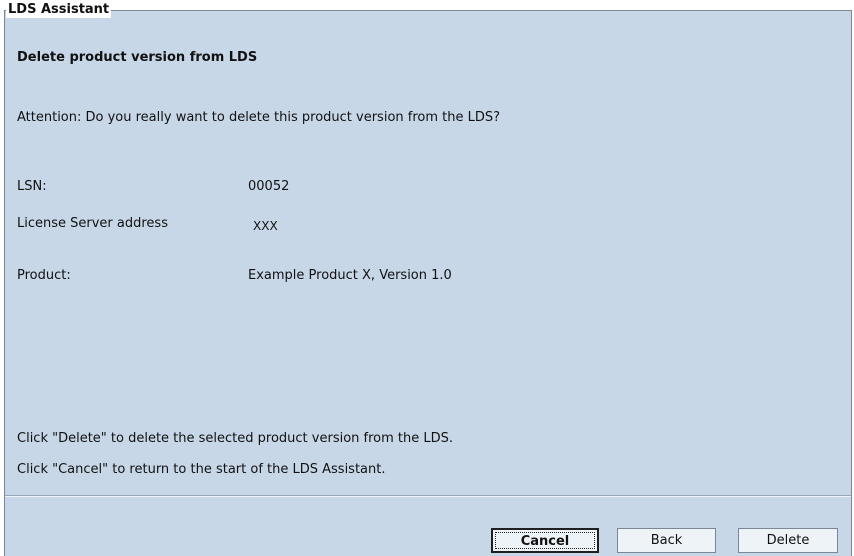 Image resolution: width=854 pixels, height=556 pixels. Describe the element at coordinates (269, 186) in the screenshot. I see `lsn-value: 00052` at that location.